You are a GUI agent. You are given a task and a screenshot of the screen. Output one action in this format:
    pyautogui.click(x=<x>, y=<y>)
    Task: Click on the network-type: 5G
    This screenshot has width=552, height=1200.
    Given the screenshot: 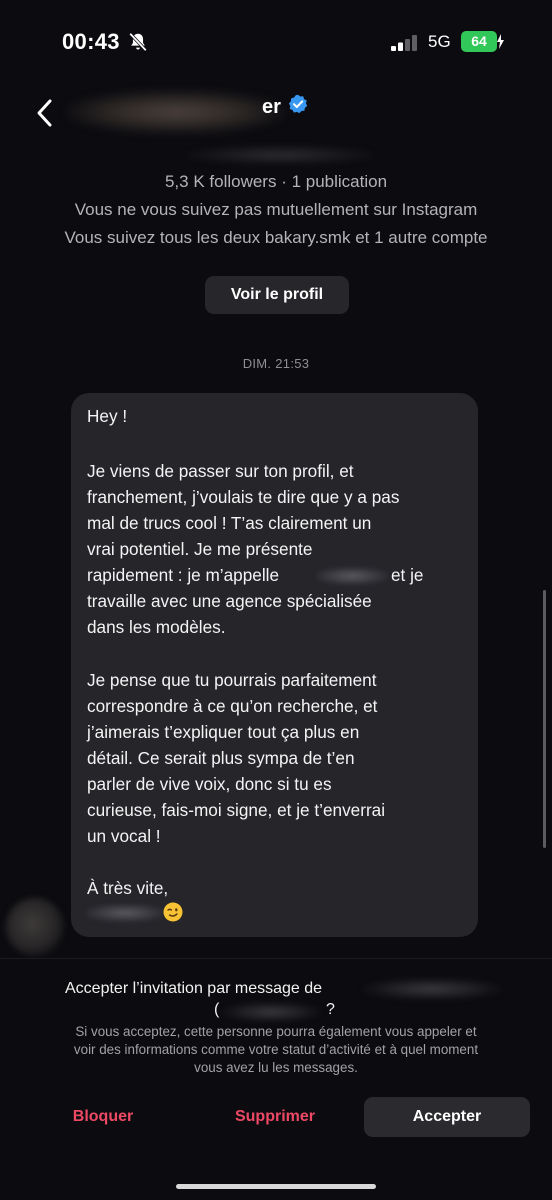 What is the action you would take?
    pyautogui.click(x=439, y=41)
    